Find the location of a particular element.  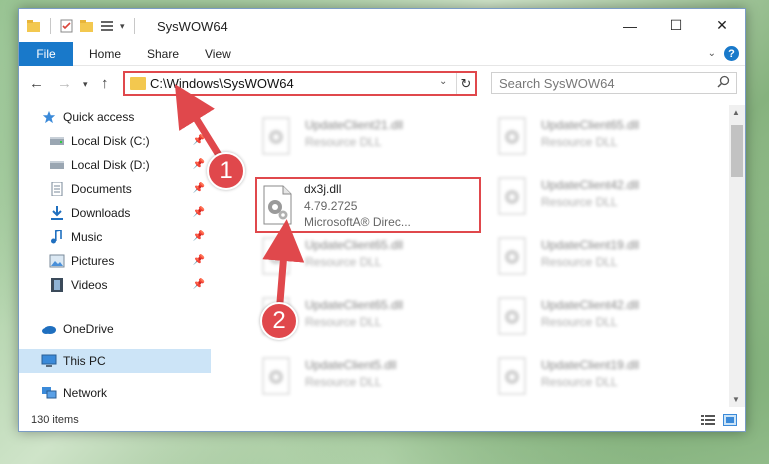

search-icon is located at coordinates (723, 81).